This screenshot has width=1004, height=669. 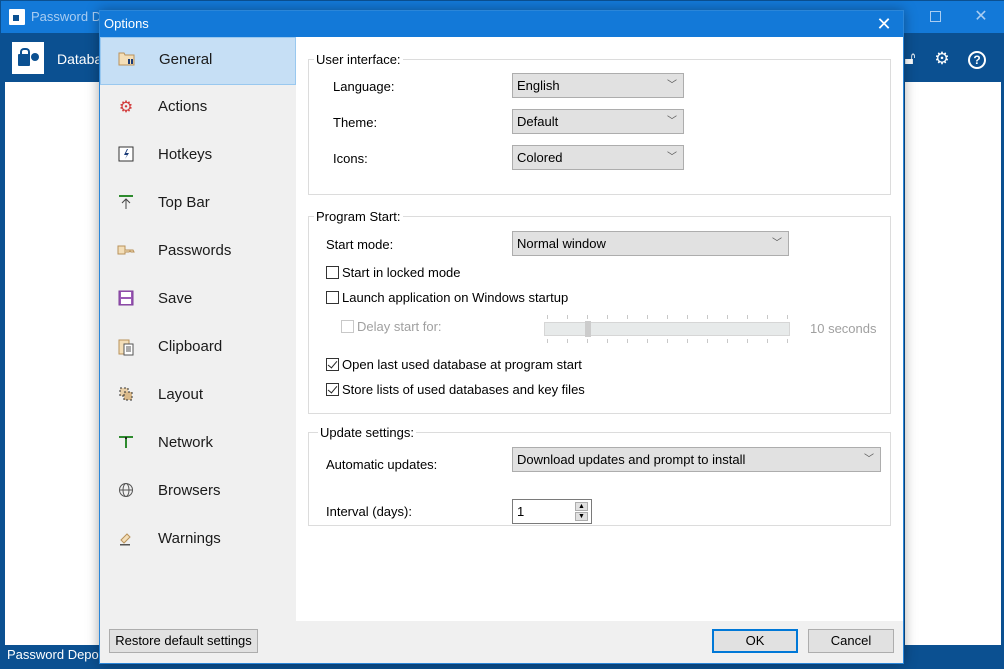 I want to click on nav-item-save: Save, so click(x=198, y=301).